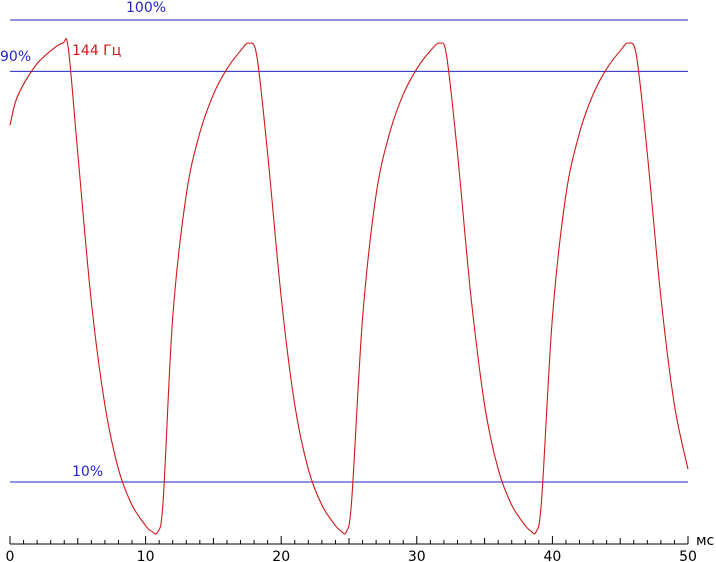 This screenshot has height=562, width=716. I want to click on reference-label-10: 10%, so click(87, 472).